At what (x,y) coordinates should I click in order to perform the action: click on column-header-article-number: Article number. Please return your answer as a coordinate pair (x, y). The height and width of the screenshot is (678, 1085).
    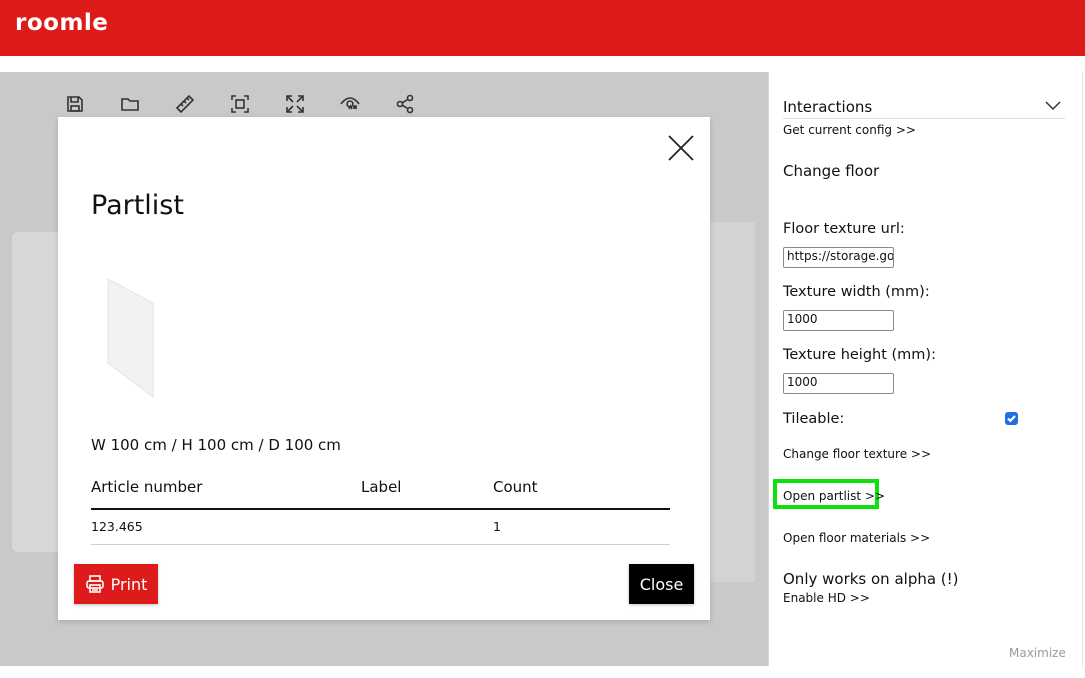
    Looking at the image, I should click on (147, 487).